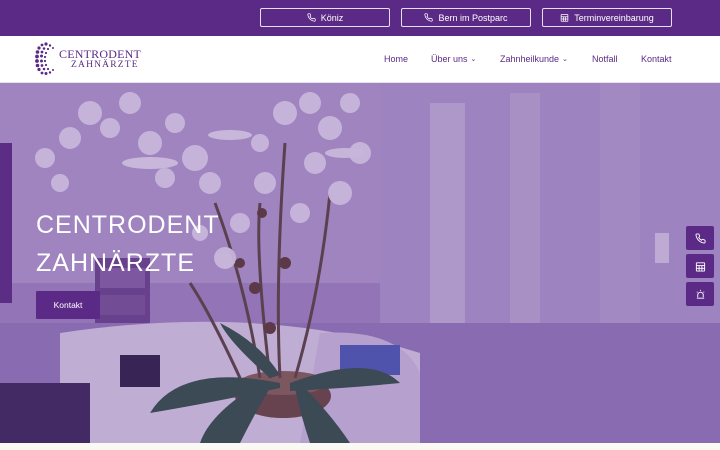 The width and height of the screenshot is (720, 450). Describe the element at coordinates (614, 17) in the screenshot. I see `appointment-label: Terminvereinbarung` at that location.